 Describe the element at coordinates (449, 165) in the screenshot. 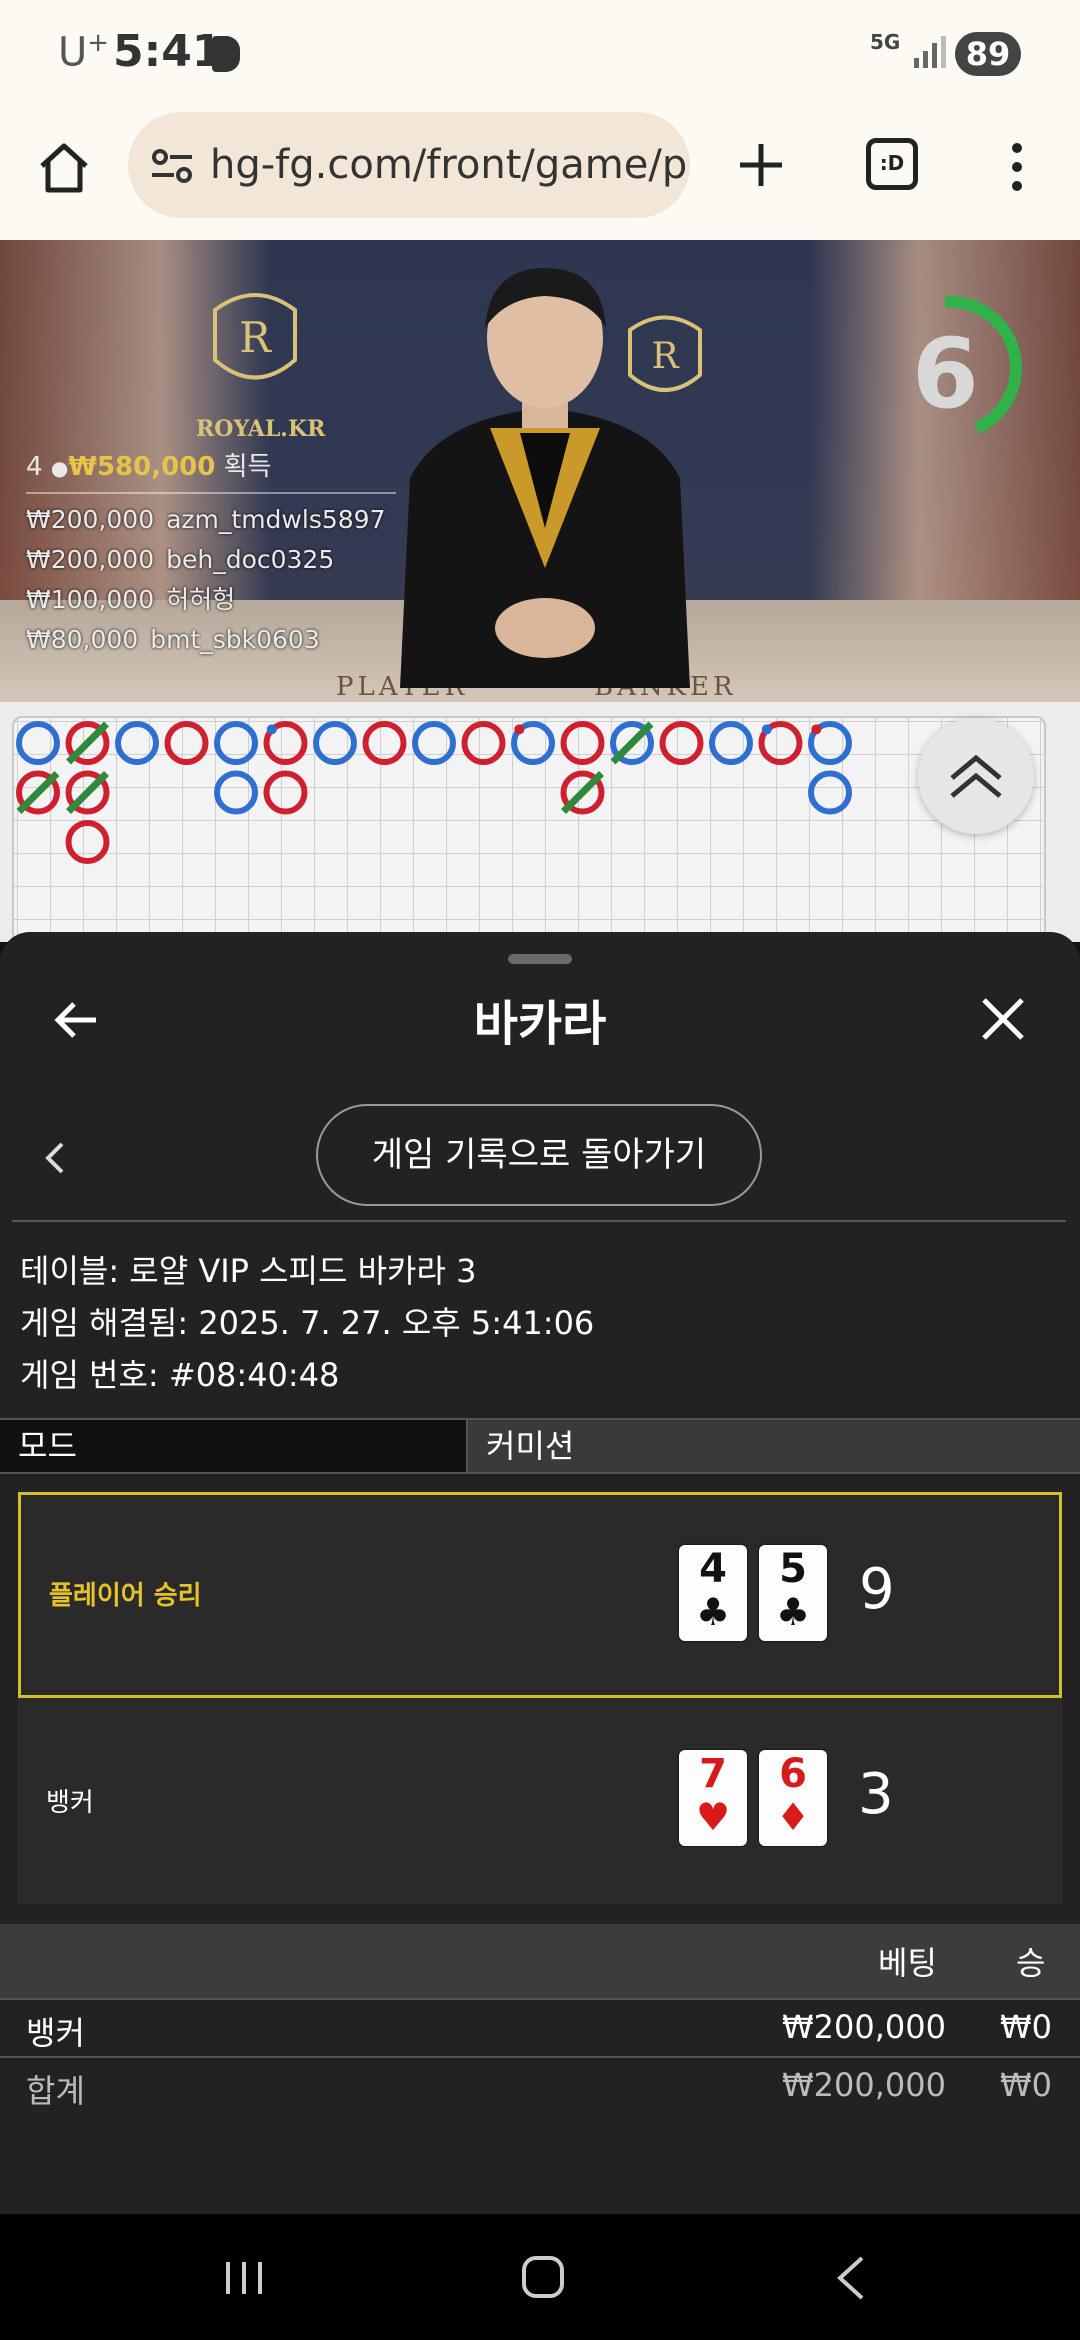

I see `url-text: hg-fg.com/front/game/p` at that location.